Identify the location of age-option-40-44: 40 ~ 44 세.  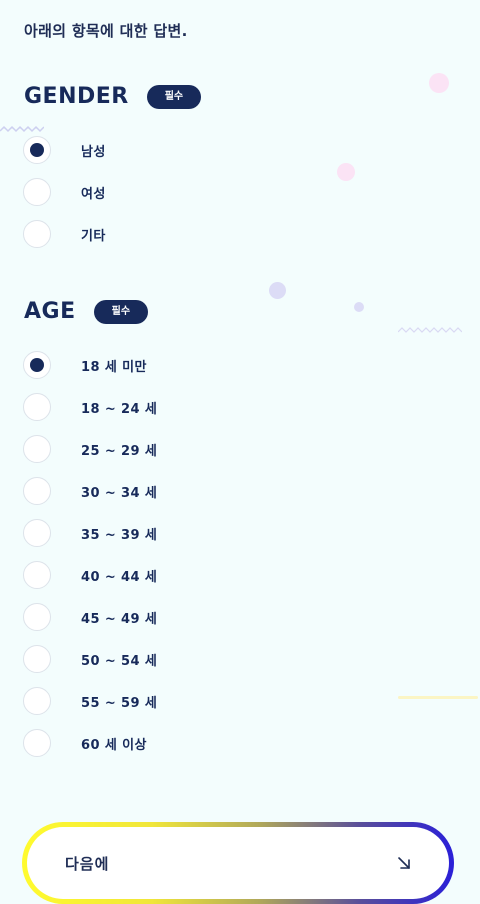
(90, 575).